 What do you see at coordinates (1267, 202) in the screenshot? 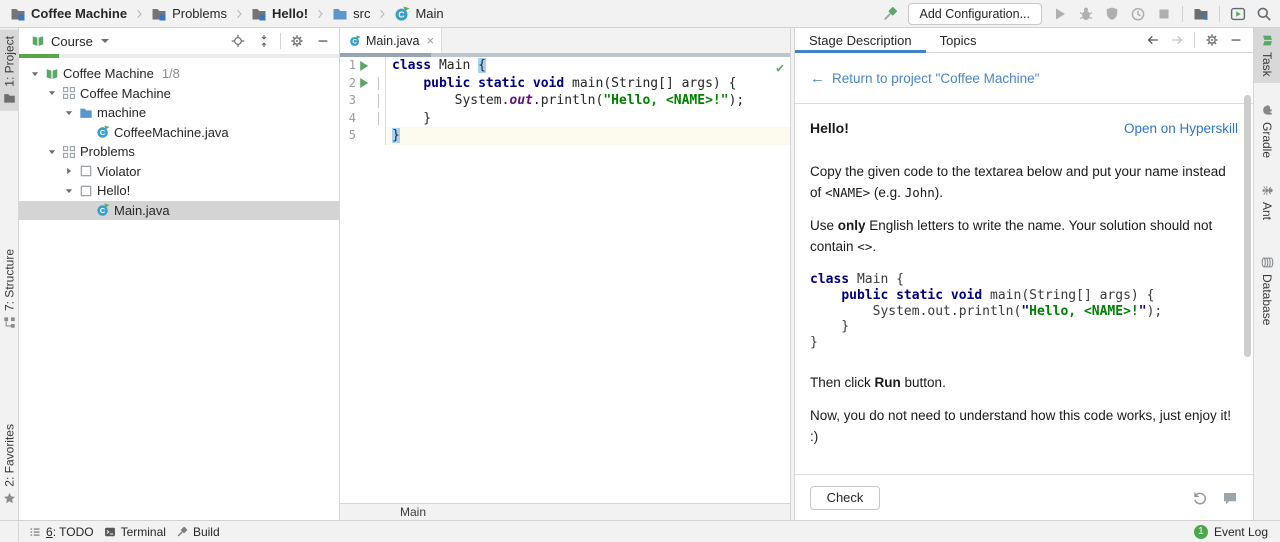
I see `sidebar-tab-ant: Ant` at bounding box center [1267, 202].